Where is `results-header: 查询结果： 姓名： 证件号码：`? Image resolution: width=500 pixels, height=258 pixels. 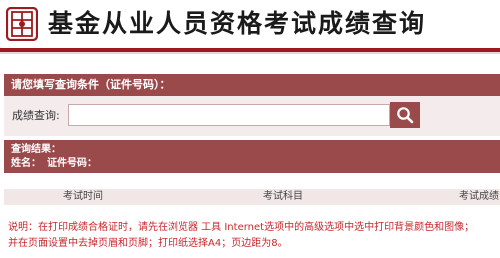
results-header: 查询结果： 姓名： 证件号码： is located at coordinates (252, 156).